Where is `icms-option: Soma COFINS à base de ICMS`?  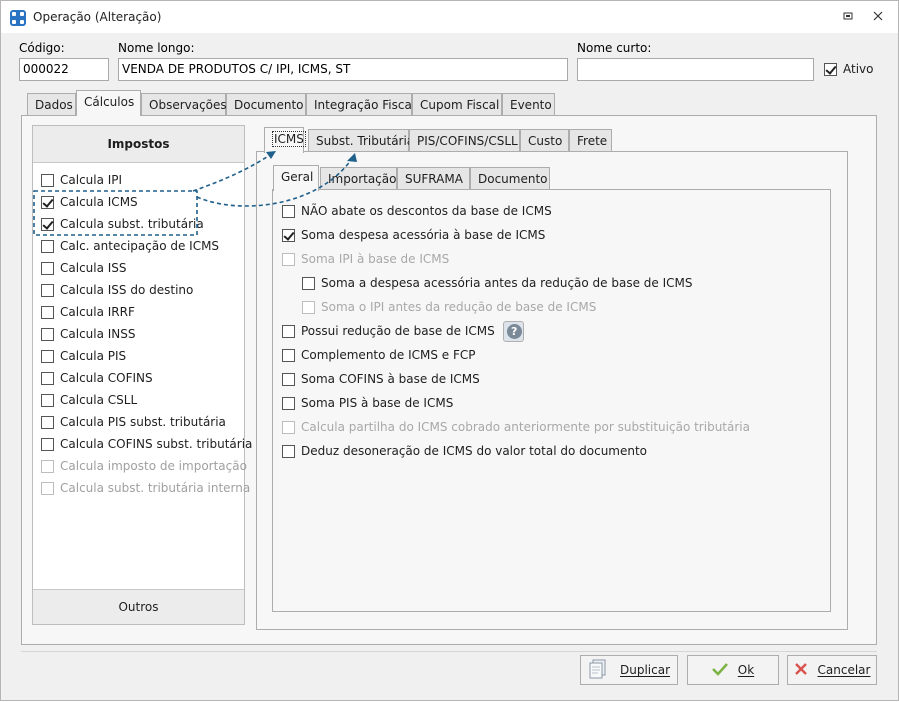 icms-option: Soma COFINS à base de ICMS is located at coordinates (381, 379).